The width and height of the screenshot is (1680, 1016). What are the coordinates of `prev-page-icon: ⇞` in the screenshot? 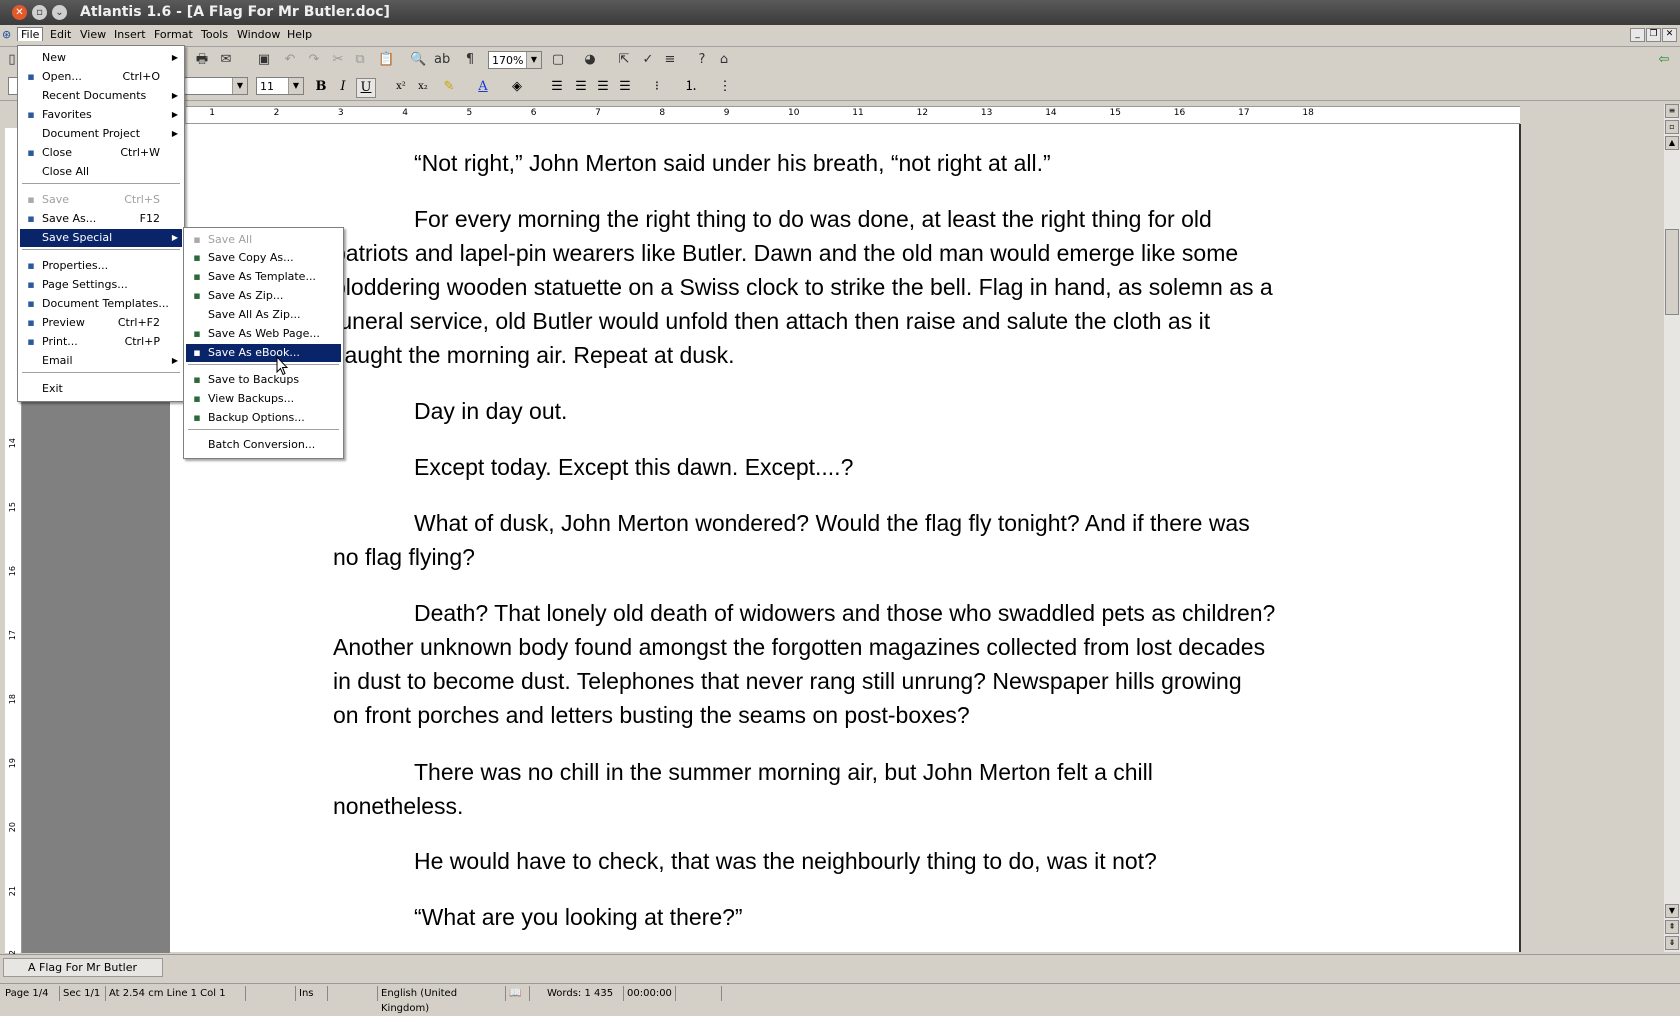 It's located at (1672, 927).